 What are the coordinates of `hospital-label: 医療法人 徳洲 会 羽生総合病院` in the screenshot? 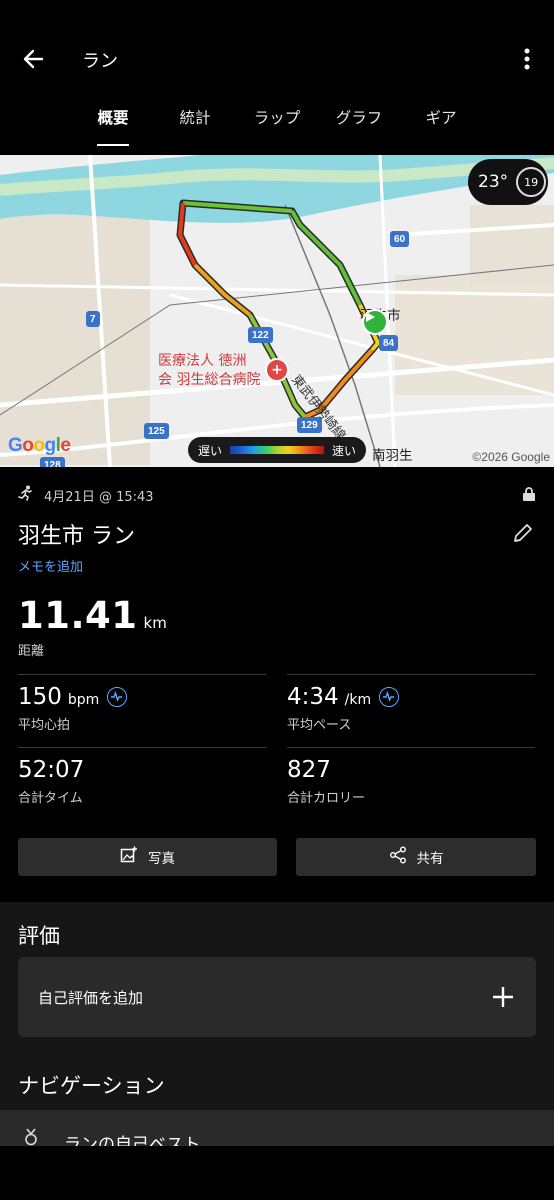 It's located at (209, 371).